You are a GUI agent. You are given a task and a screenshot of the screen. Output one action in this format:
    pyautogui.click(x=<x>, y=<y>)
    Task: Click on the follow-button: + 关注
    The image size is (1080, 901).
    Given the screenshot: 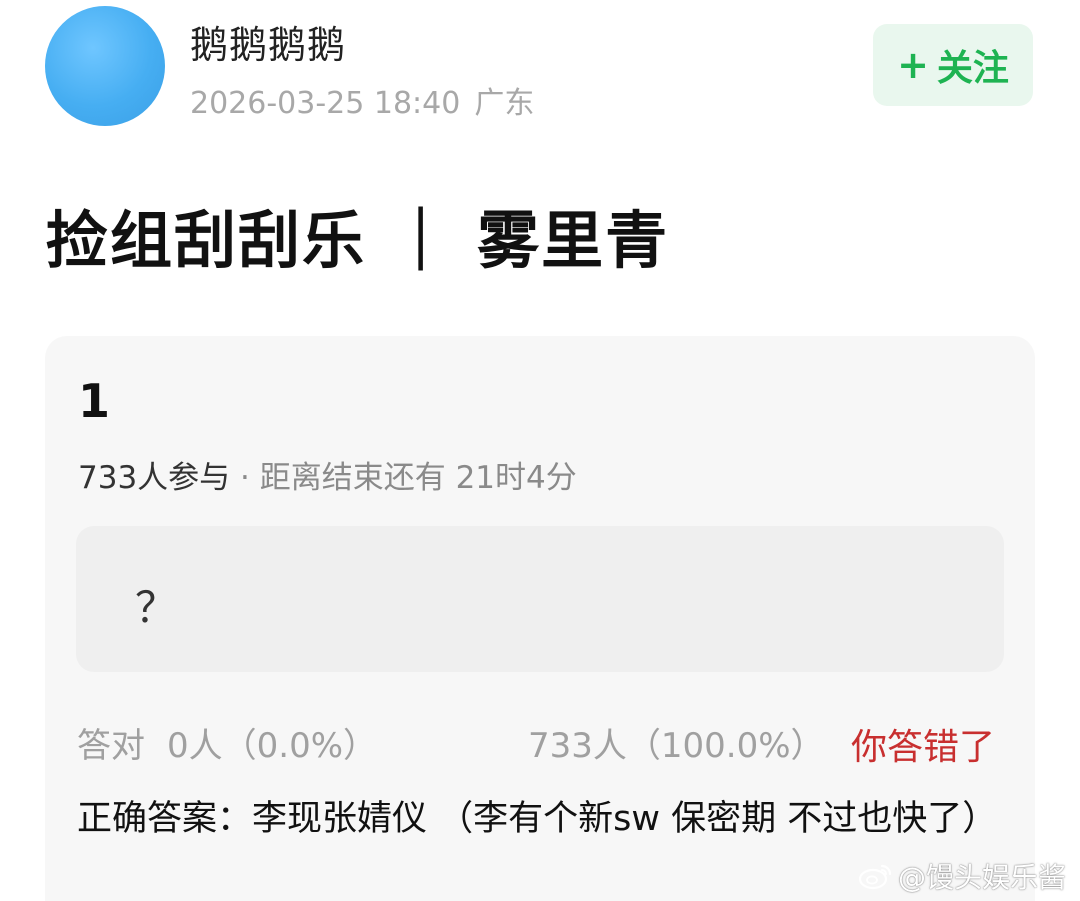 What is the action you would take?
    pyautogui.click(x=953, y=65)
    